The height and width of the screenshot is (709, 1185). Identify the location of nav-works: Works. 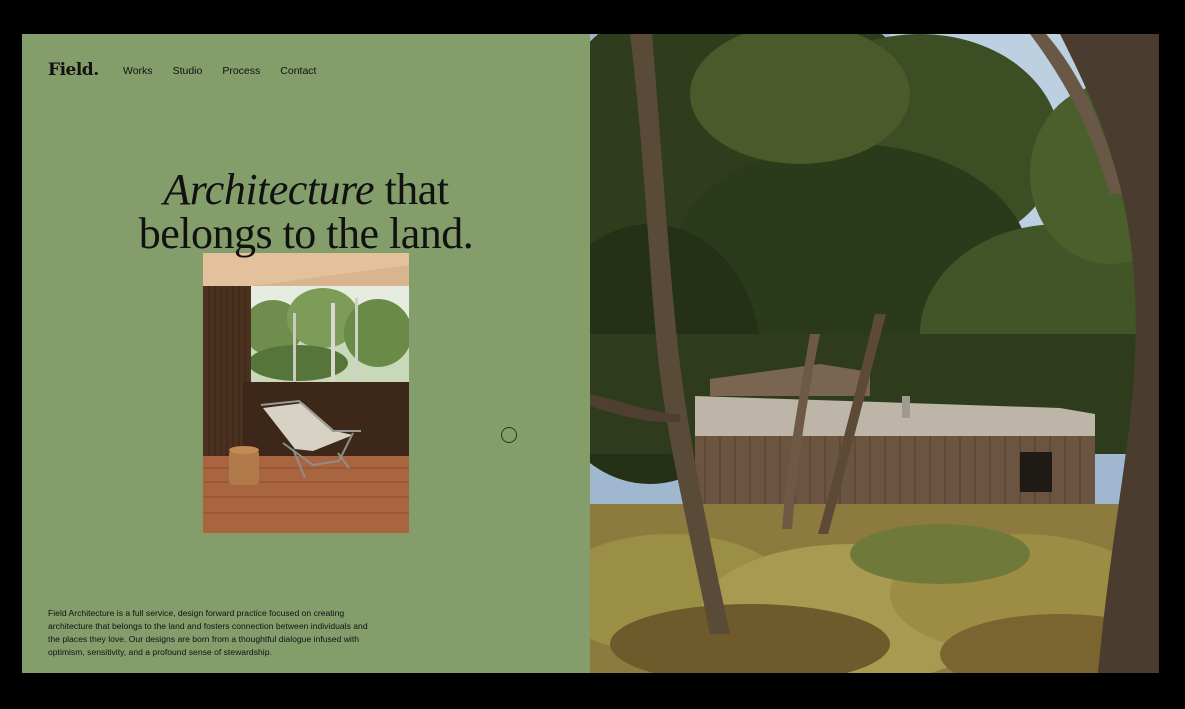
(138, 71).